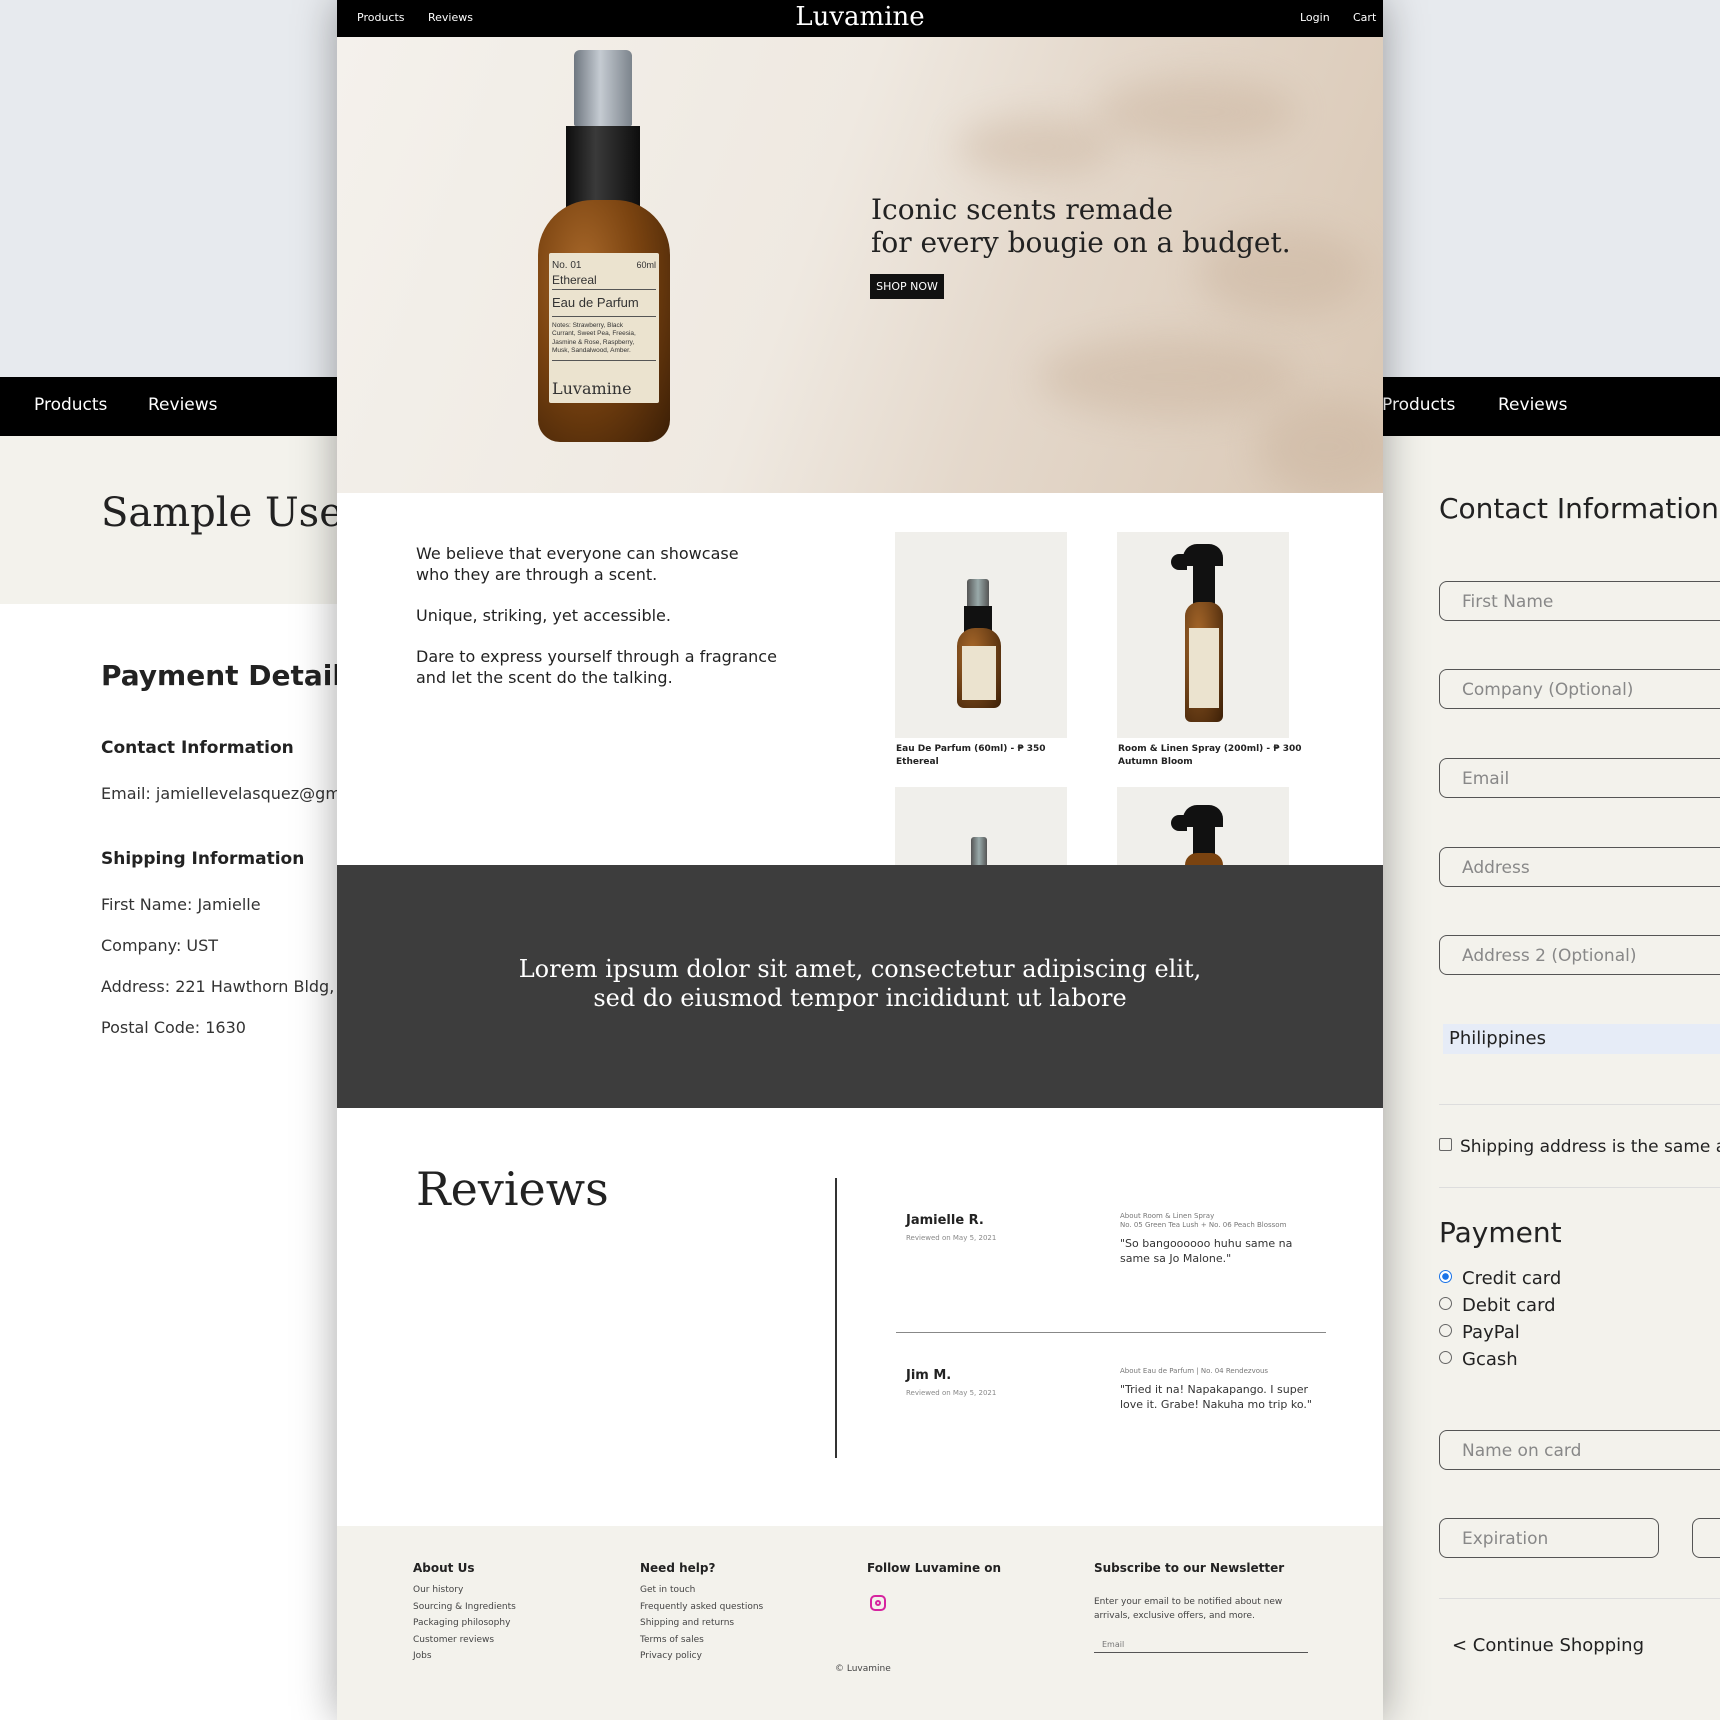 This screenshot has height=1720, width=1720. What do you see at coordinates (203, 859) in the screenshot?
I see `shipping-info-heading: Shipping Information` at bounding box center [203, 859].